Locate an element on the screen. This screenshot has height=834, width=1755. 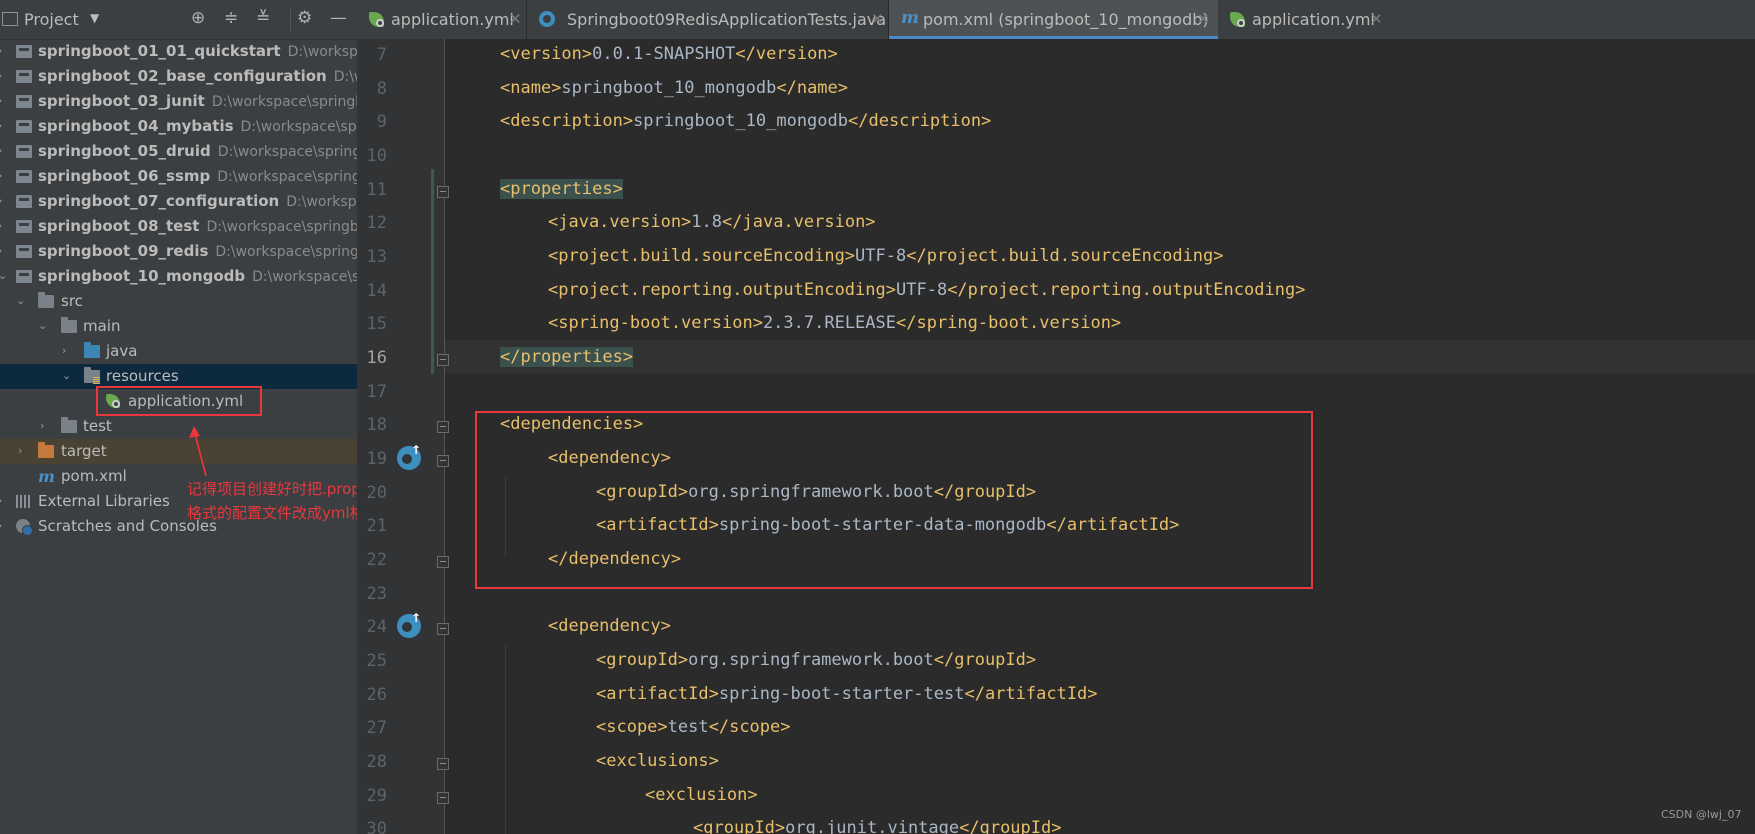
minimize-icon: — is located at coordinates (338, 18).